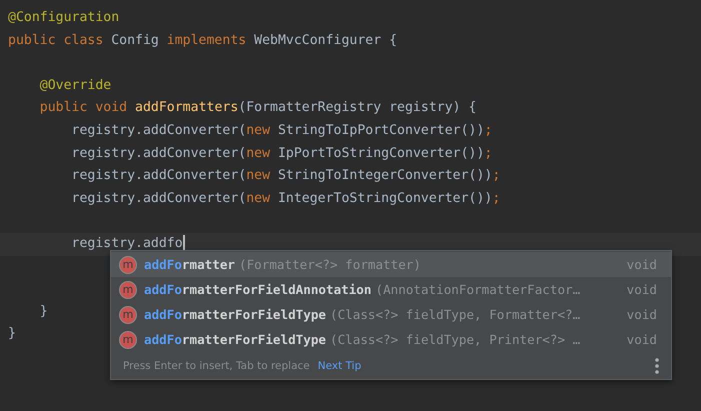  I want to click on completion-item: m addFormatter (Formatter<?> formatter) void, so click(391, 264).